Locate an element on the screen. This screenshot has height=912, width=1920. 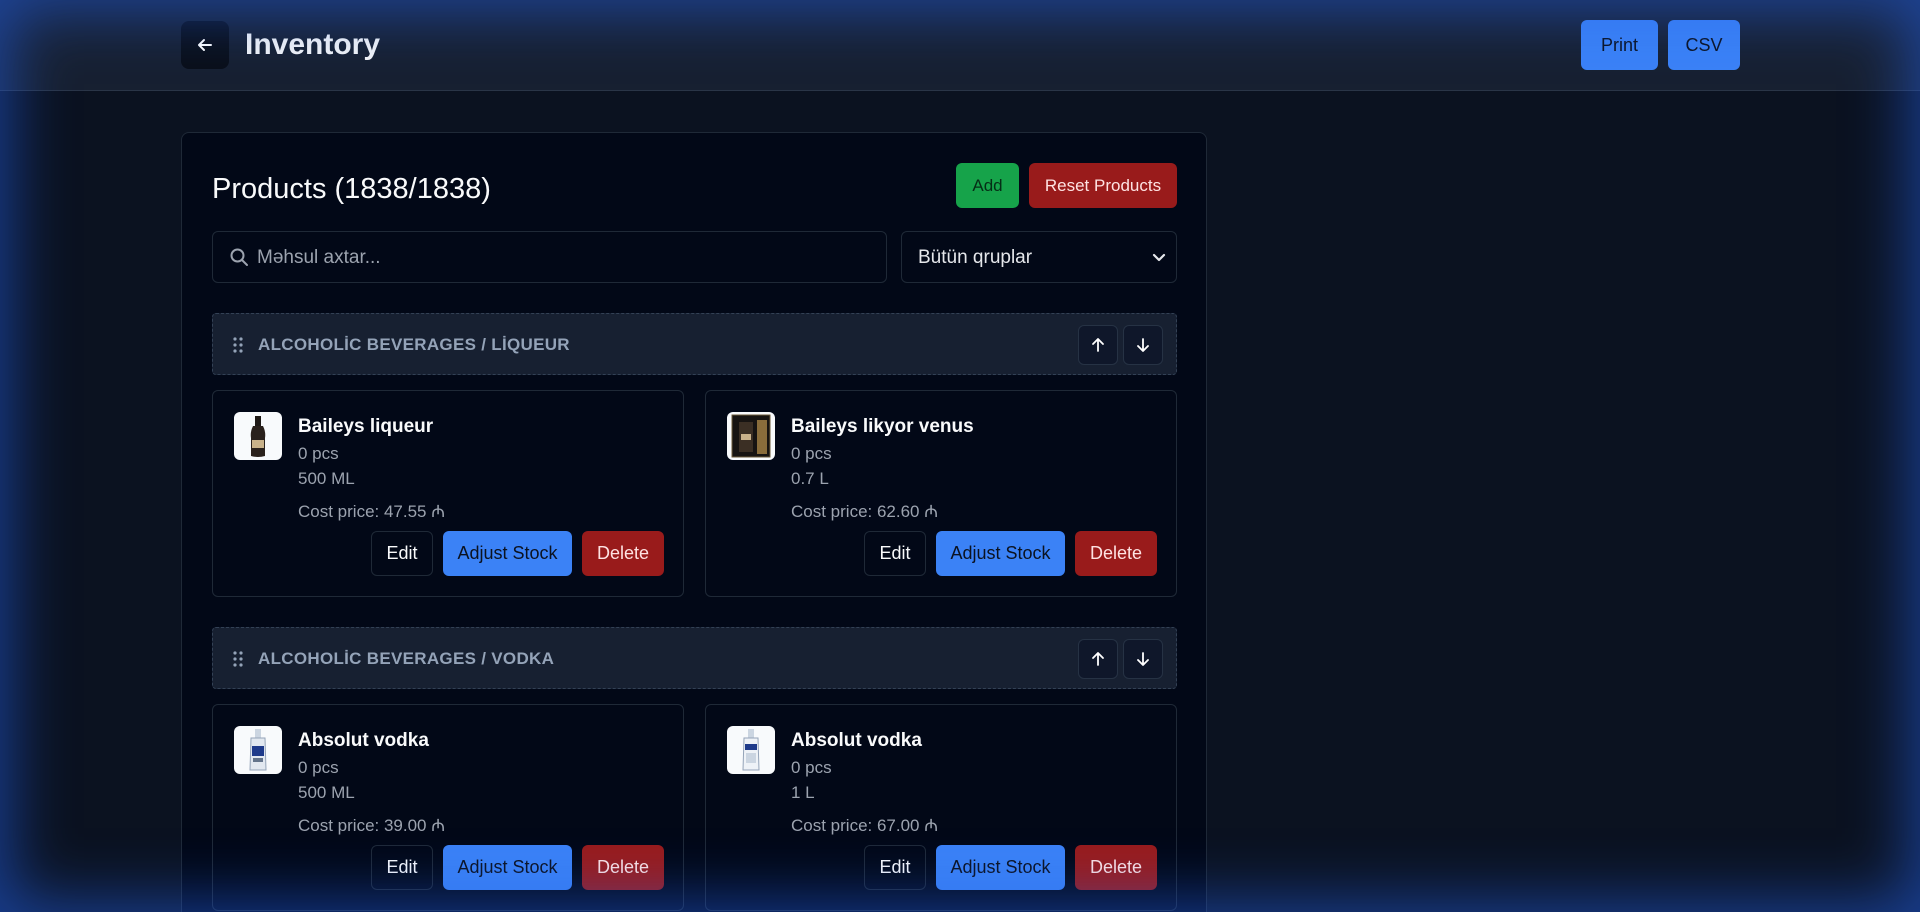
arrow-left-icon is located at coordinates (205, 45).